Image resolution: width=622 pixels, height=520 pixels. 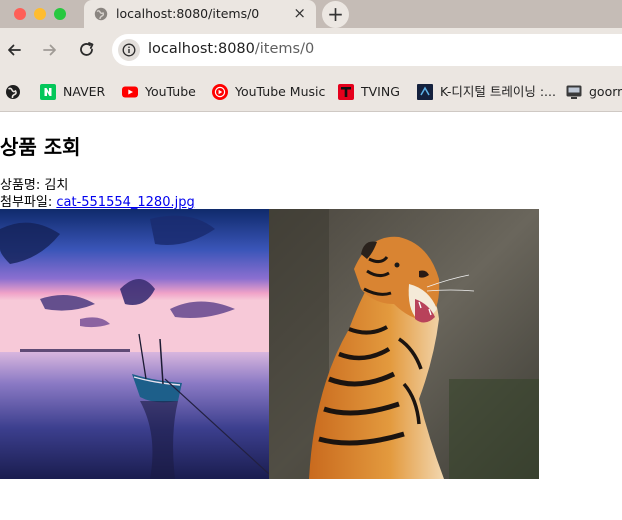 I want to click on page-title: 상품 조회, so click(x=40, y=147).